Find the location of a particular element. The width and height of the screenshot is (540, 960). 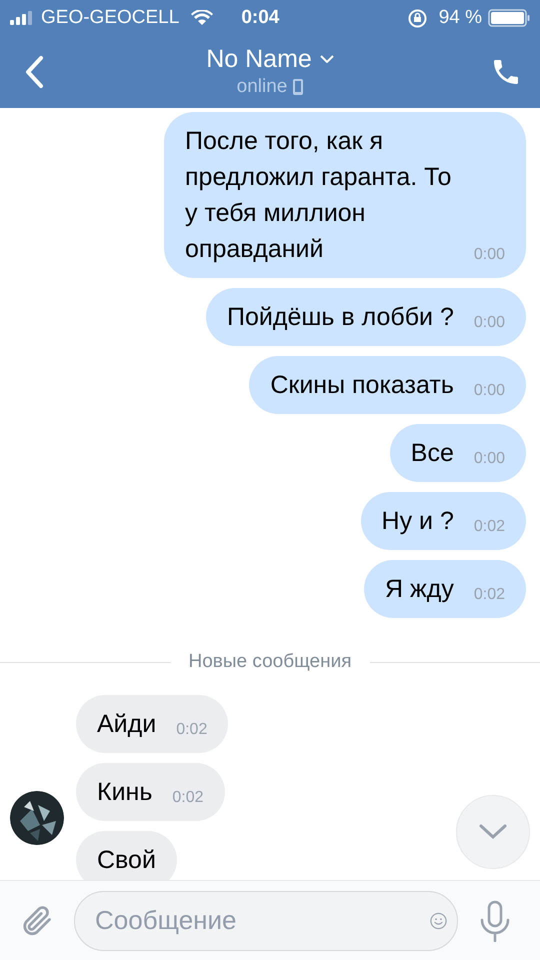

message-text: Свой is located at coordinates (126, 860).